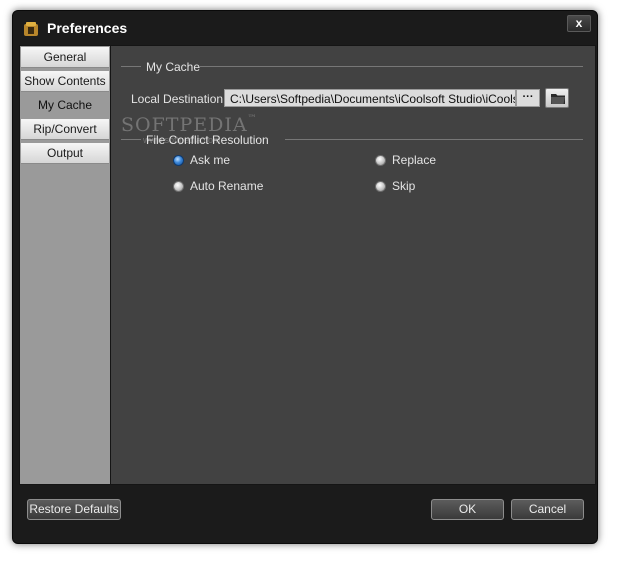 This screenshot has width=618, height=562. Describe the element at coordinates (65, 153) in the screenshot. I see `sidebar-item-output: Output` at that location.